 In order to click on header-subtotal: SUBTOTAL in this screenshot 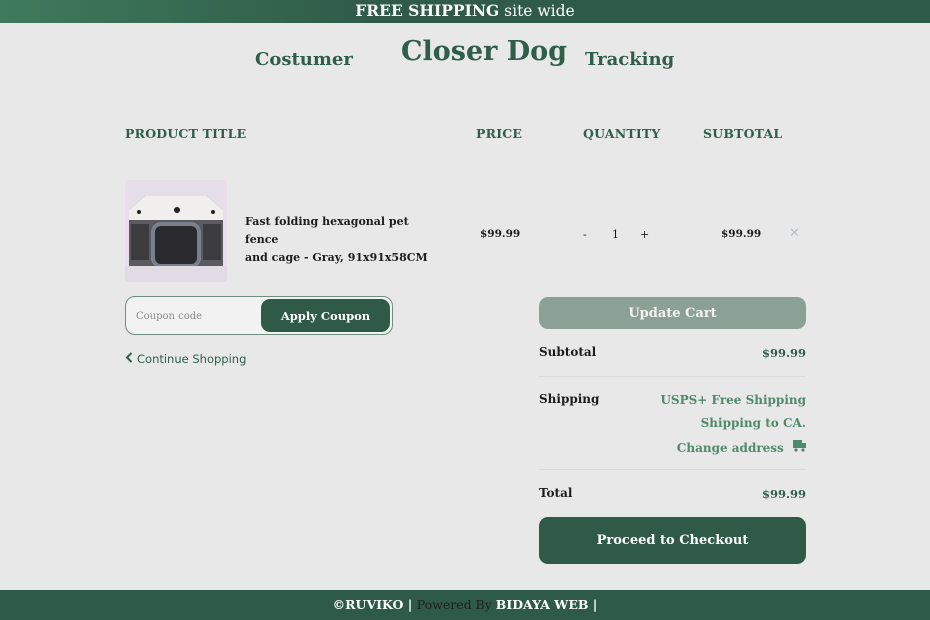, I will do `click(743, 133)`.